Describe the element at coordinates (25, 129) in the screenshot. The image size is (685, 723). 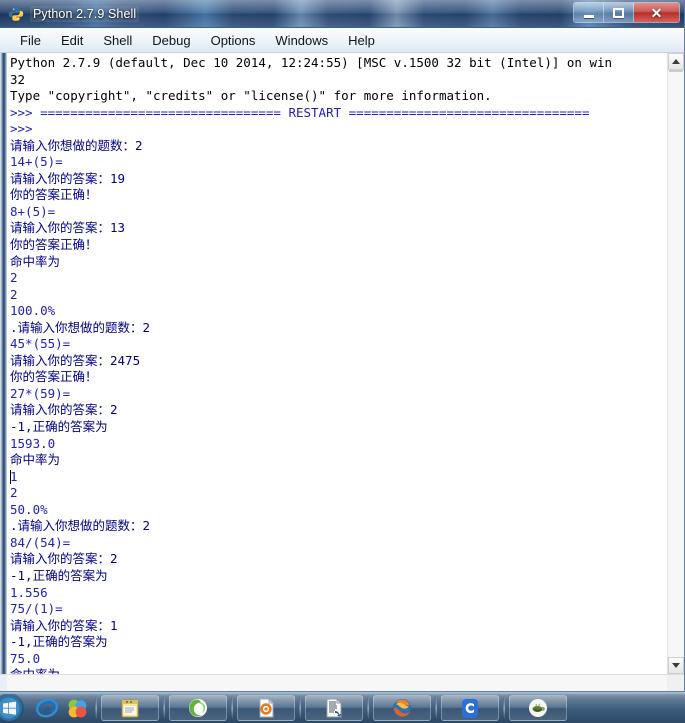
I see `shell-line: >>>` at that location.